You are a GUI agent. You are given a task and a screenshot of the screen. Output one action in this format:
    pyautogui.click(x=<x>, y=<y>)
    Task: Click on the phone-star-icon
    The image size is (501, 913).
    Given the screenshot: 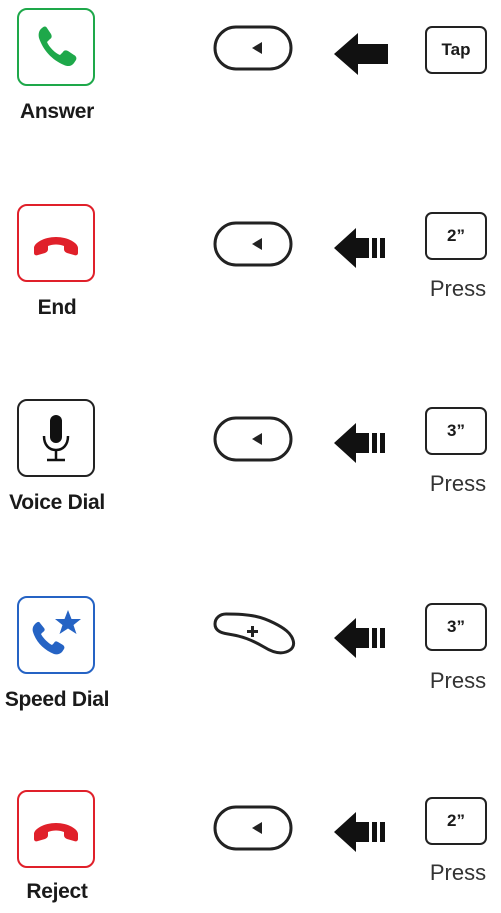 What is the action you would take?
    pyautogui.click(x=56, y=632)
    